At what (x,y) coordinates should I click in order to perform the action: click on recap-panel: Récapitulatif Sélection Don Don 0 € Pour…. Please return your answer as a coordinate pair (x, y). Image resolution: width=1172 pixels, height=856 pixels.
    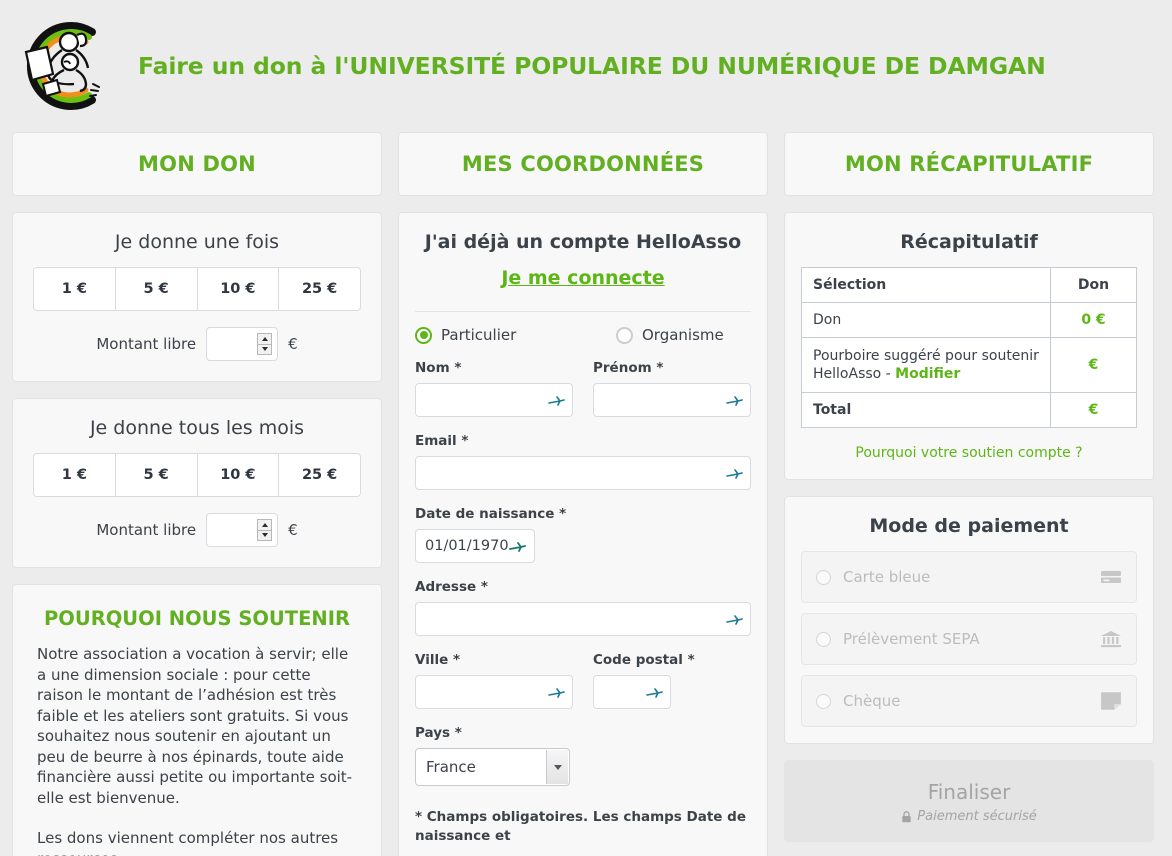
    Looking at the image, I should click on (969, 346).